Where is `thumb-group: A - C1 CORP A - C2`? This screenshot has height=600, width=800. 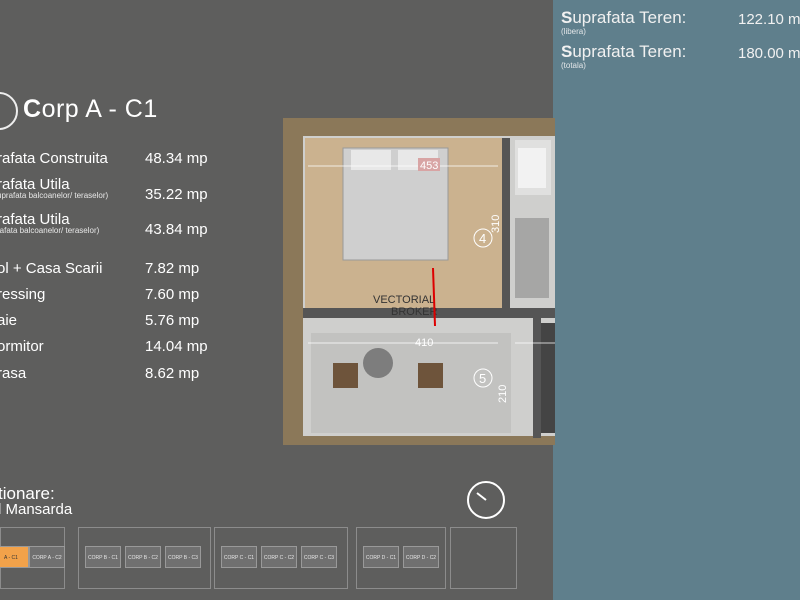 thumb-group: A - C1 CORP A - C2 is located at coordinates (32, 558).